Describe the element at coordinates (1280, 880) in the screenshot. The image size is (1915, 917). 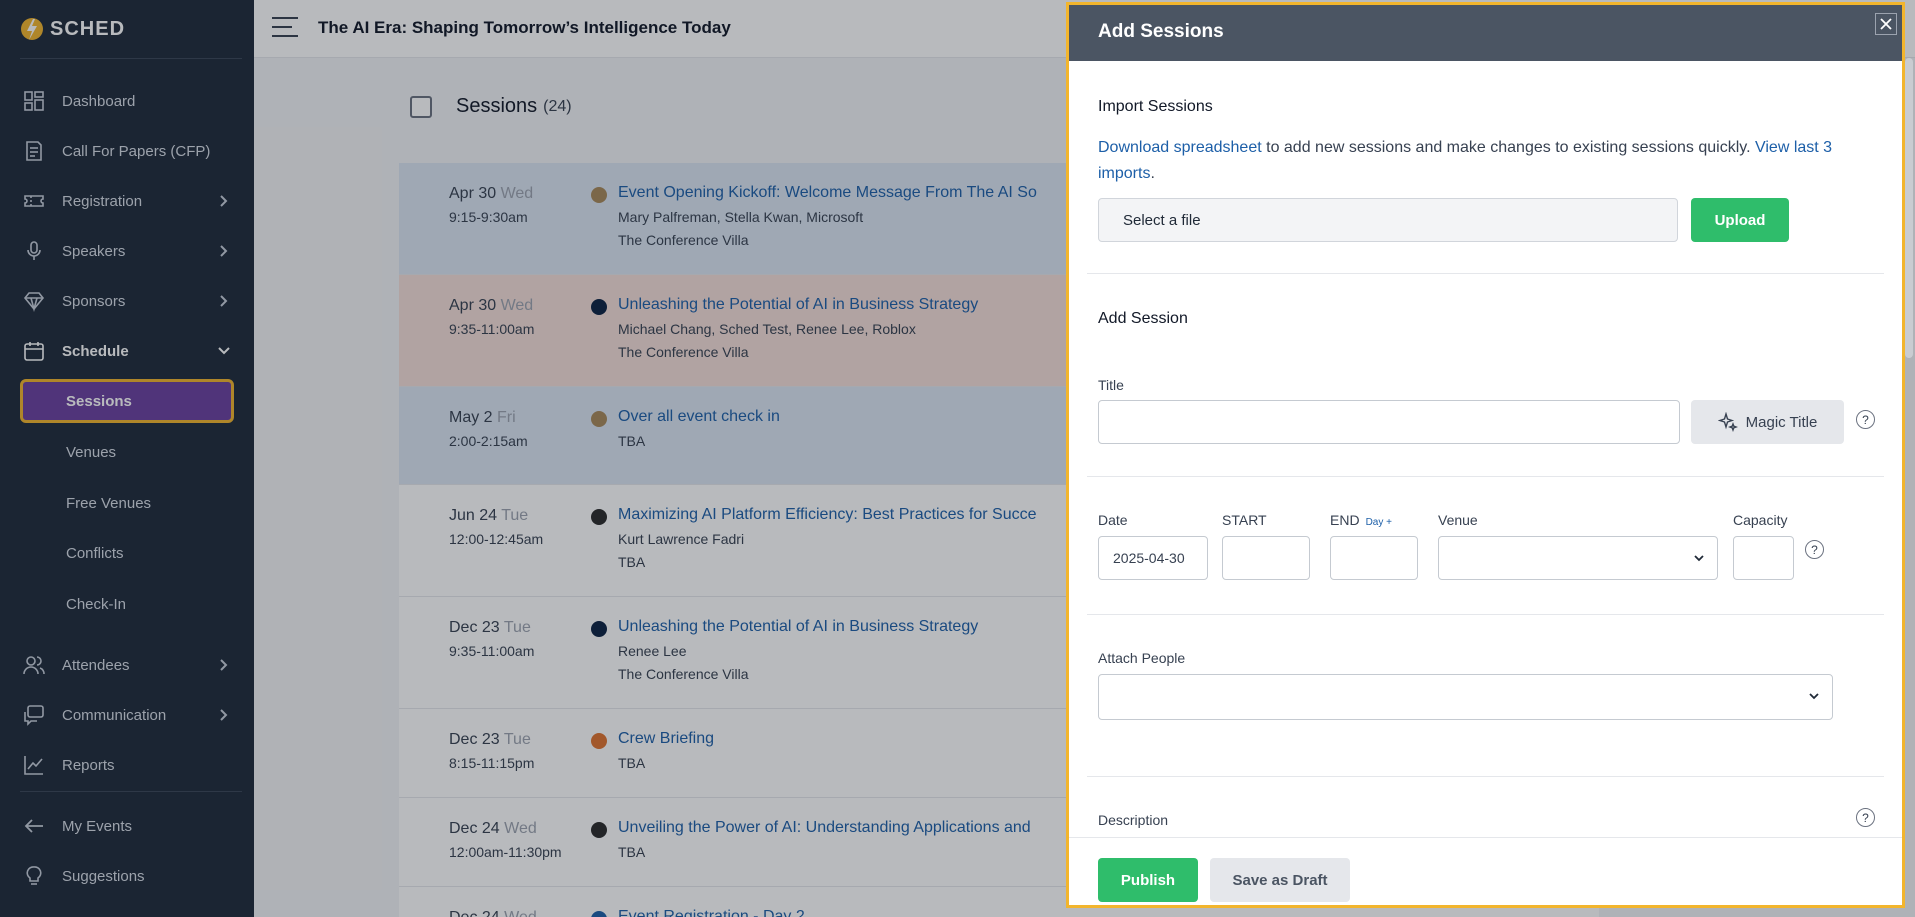
I see `save-draft-button: Save as Draft` at that location.